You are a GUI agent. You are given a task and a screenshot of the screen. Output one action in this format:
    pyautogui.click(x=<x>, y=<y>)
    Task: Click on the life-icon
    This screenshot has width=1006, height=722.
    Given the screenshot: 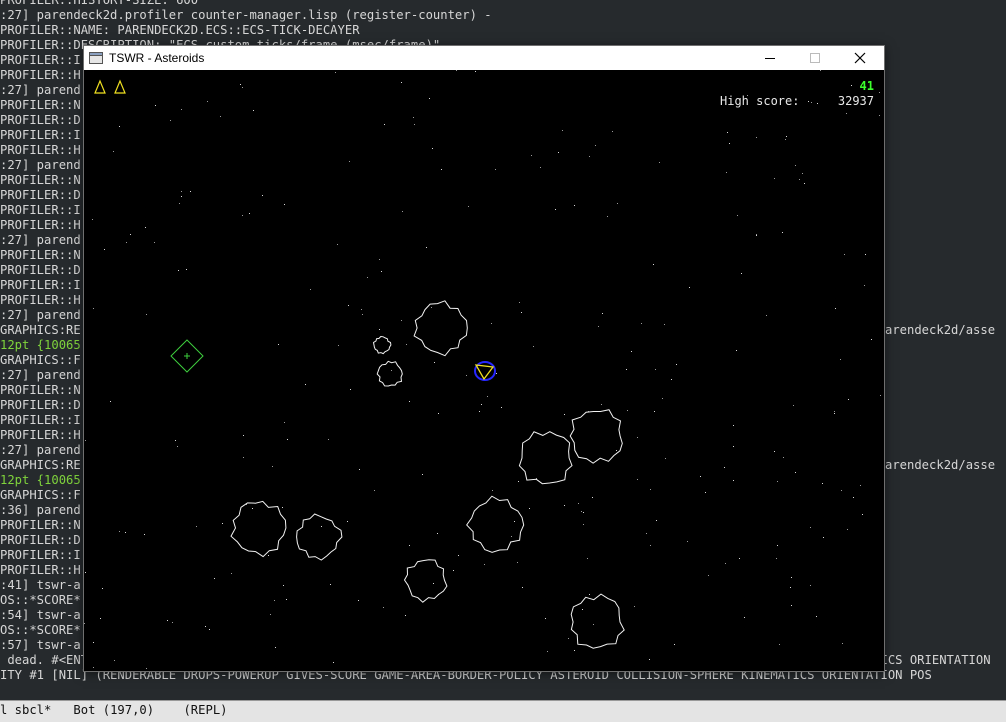 What is the action you would take?
    pyautogui.click(x=100, y=86)
    